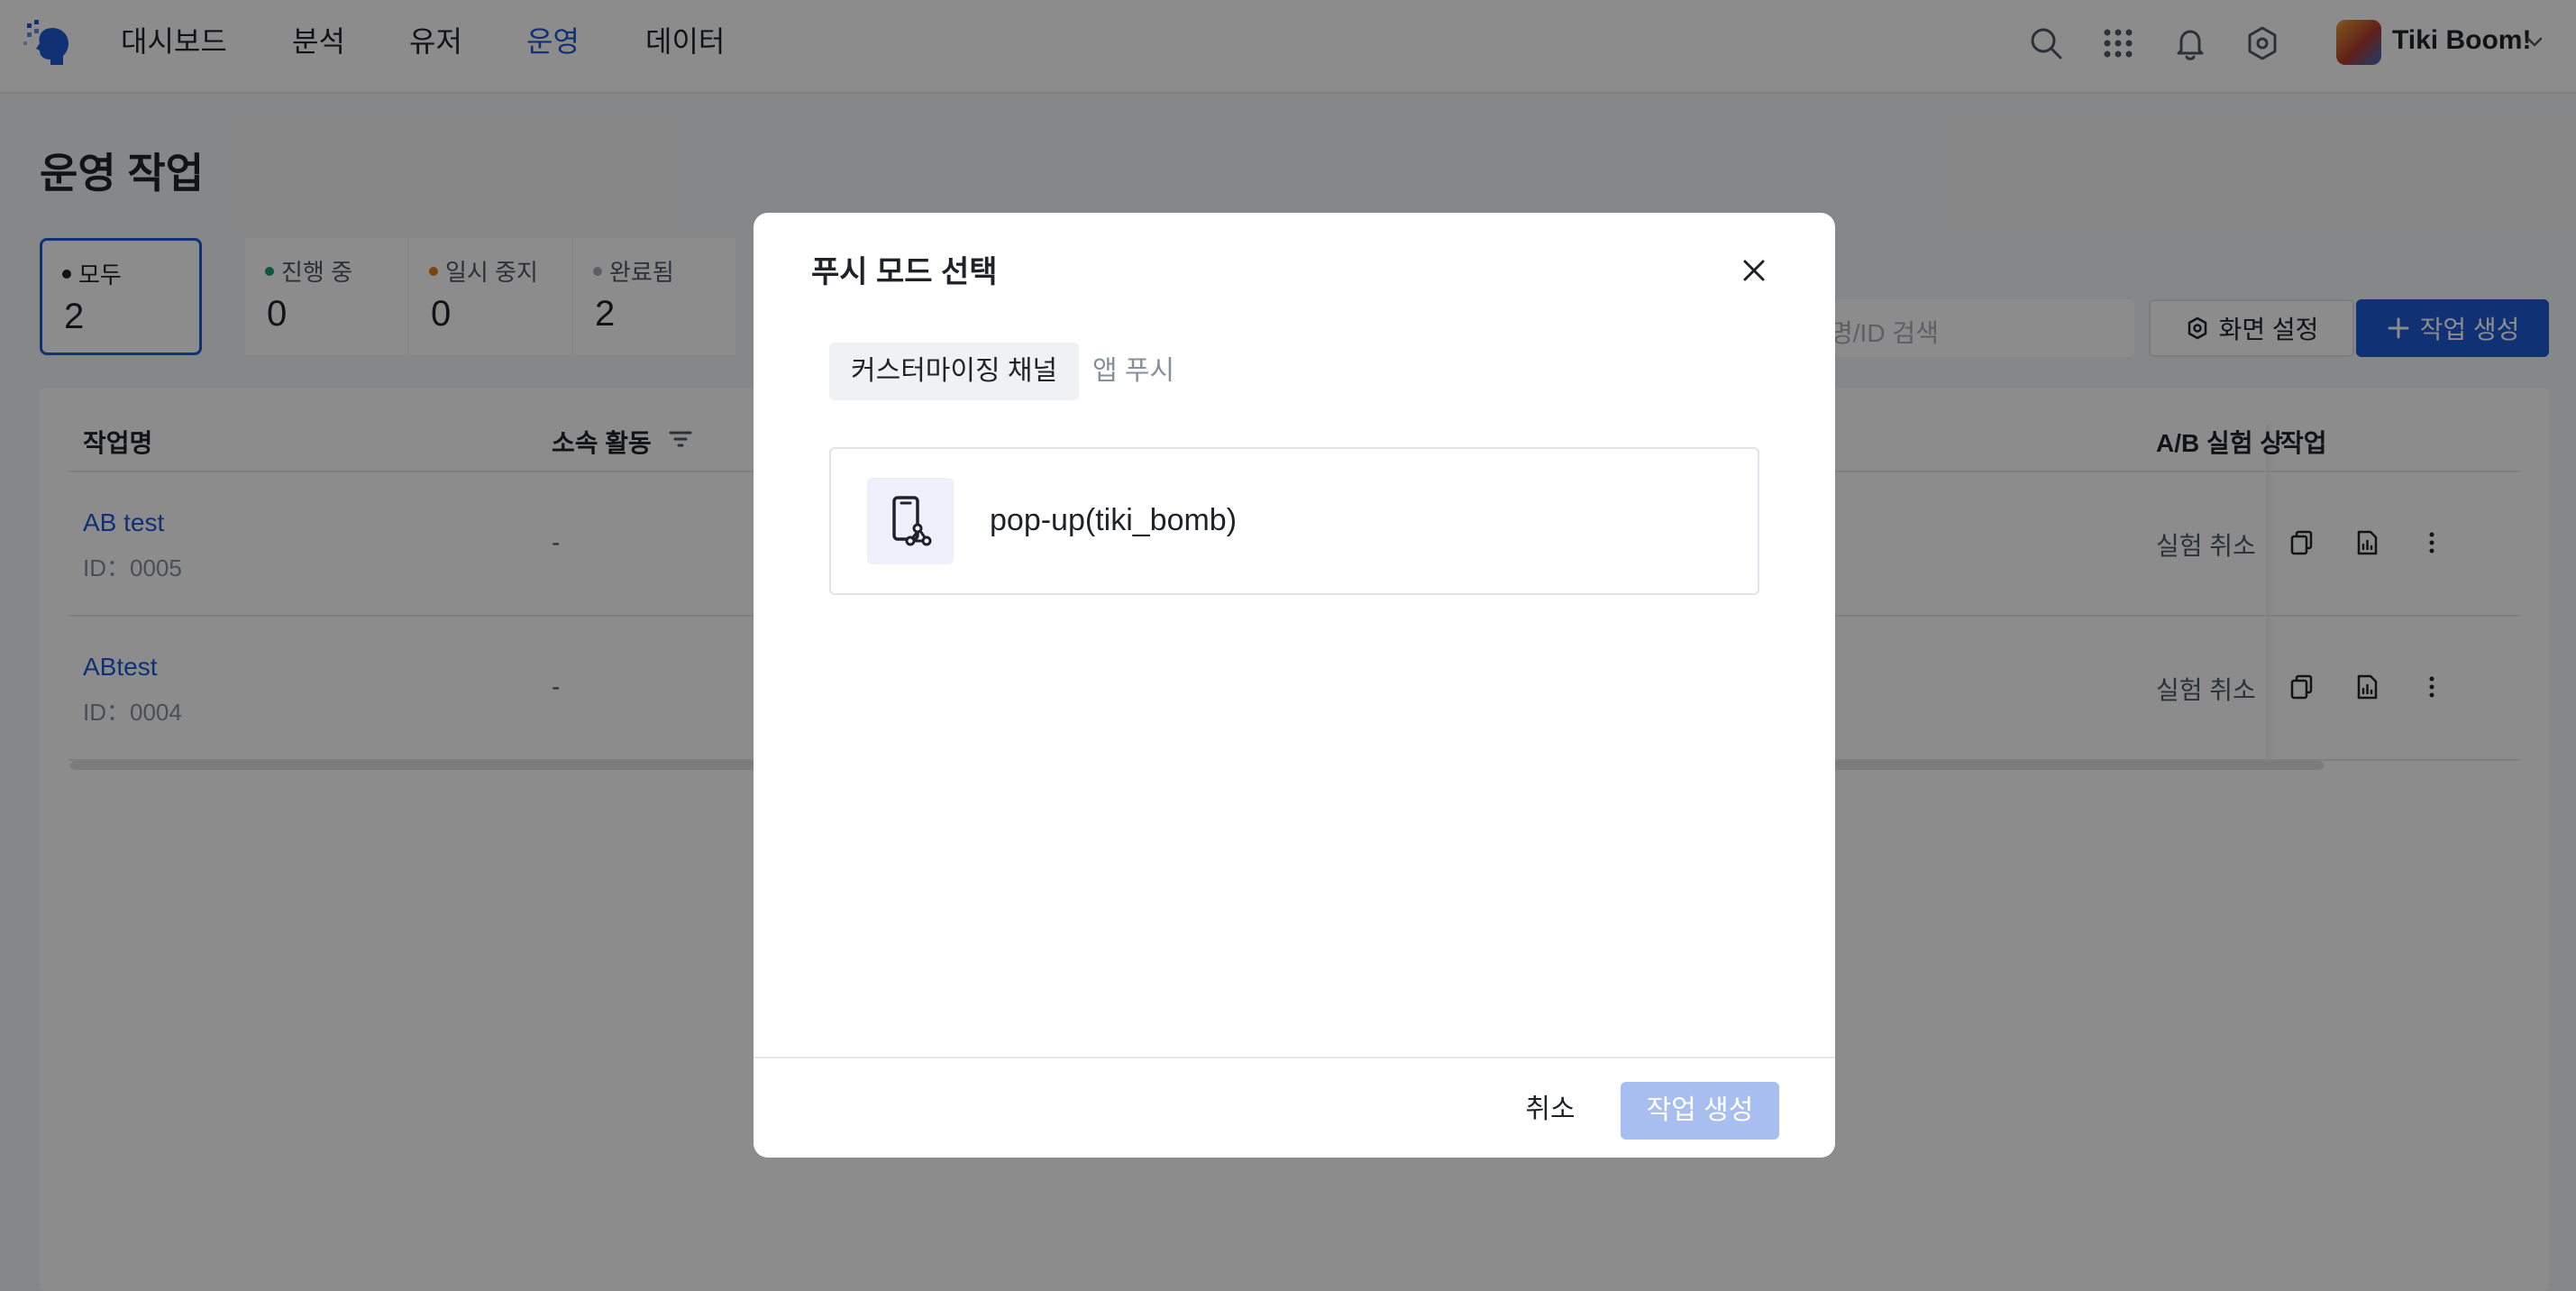  I want to click on dialog-footer: 취소 작업 생성, so click(1294, 1107).